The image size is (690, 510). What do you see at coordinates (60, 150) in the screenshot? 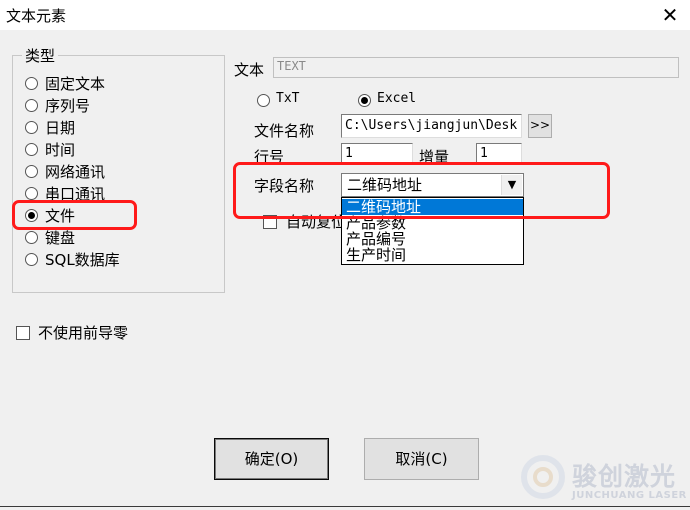
I see `type-option-label: 时间` at bounding box center [60, 150].